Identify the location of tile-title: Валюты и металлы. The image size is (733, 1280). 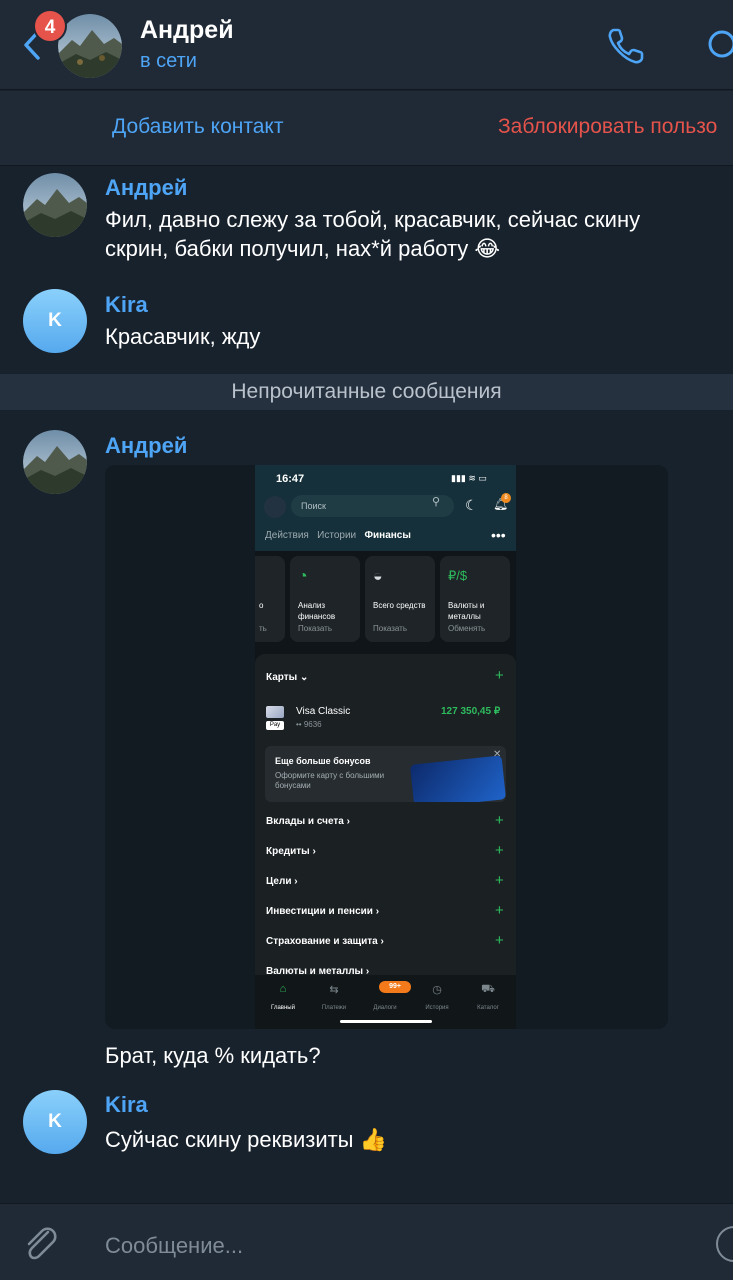
(466, 611).